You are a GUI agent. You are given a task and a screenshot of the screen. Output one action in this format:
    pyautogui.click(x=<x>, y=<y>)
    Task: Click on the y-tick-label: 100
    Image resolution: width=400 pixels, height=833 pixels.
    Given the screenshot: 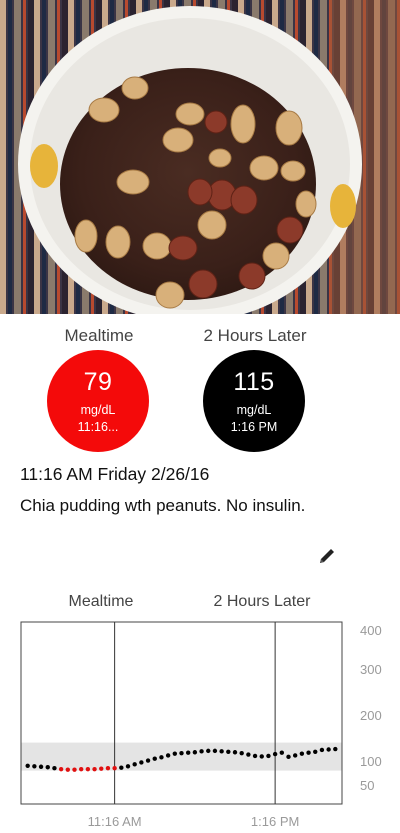 What is the action you would take?
    pyautogui.click(x=371, y=761)
    